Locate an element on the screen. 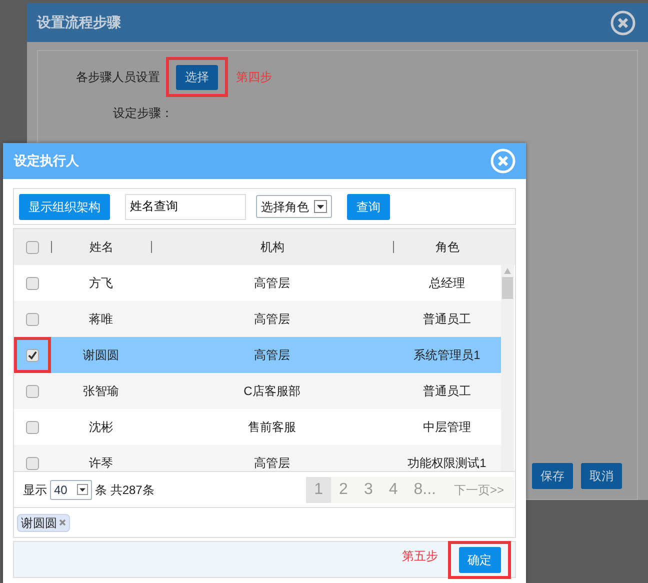 The image size is (648, 583). table-row: 蒋唯 高管层 普通员工 is located at coordinates (257, 319).